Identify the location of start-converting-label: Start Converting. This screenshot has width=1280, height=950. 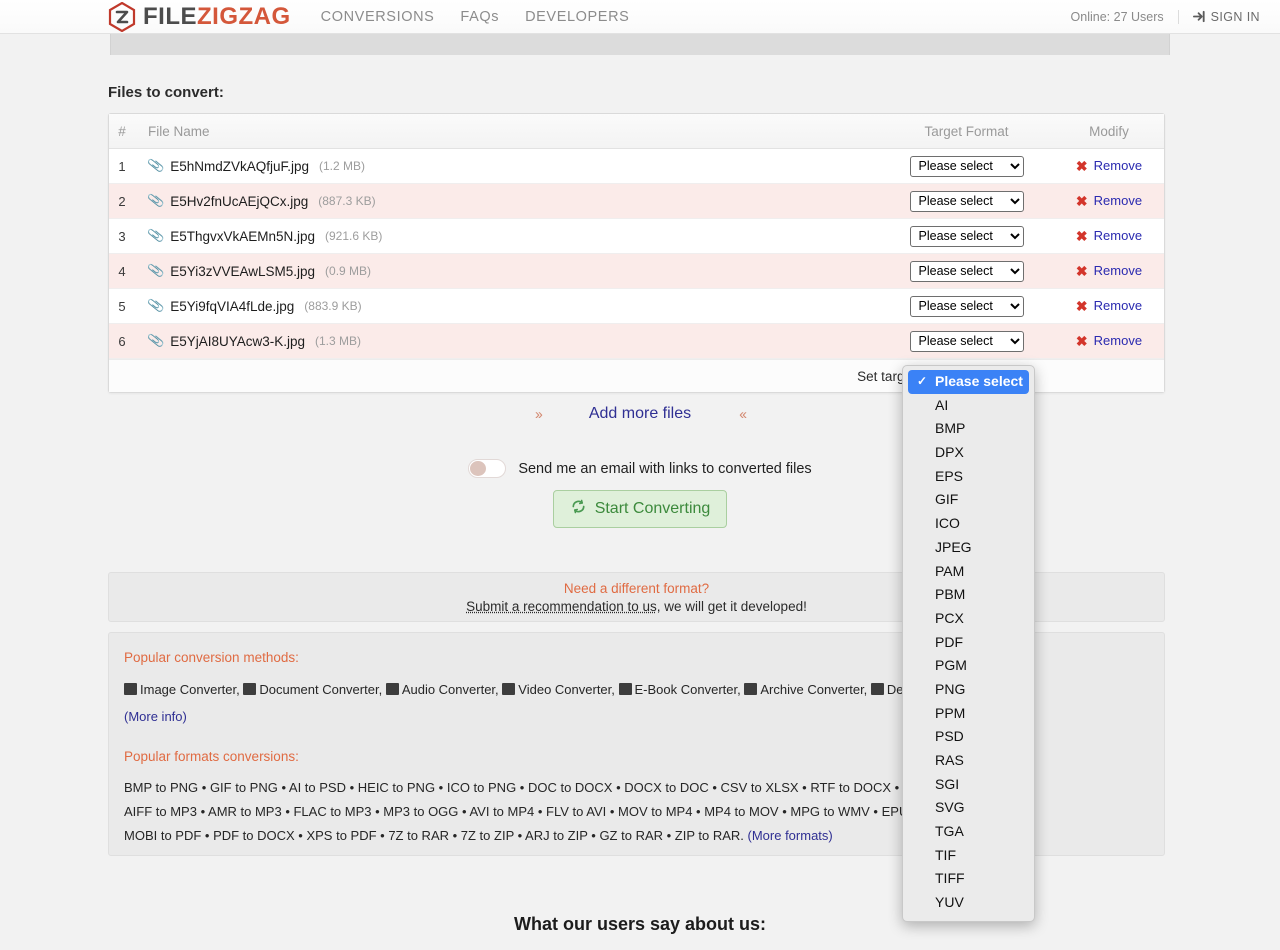
(652, 508).